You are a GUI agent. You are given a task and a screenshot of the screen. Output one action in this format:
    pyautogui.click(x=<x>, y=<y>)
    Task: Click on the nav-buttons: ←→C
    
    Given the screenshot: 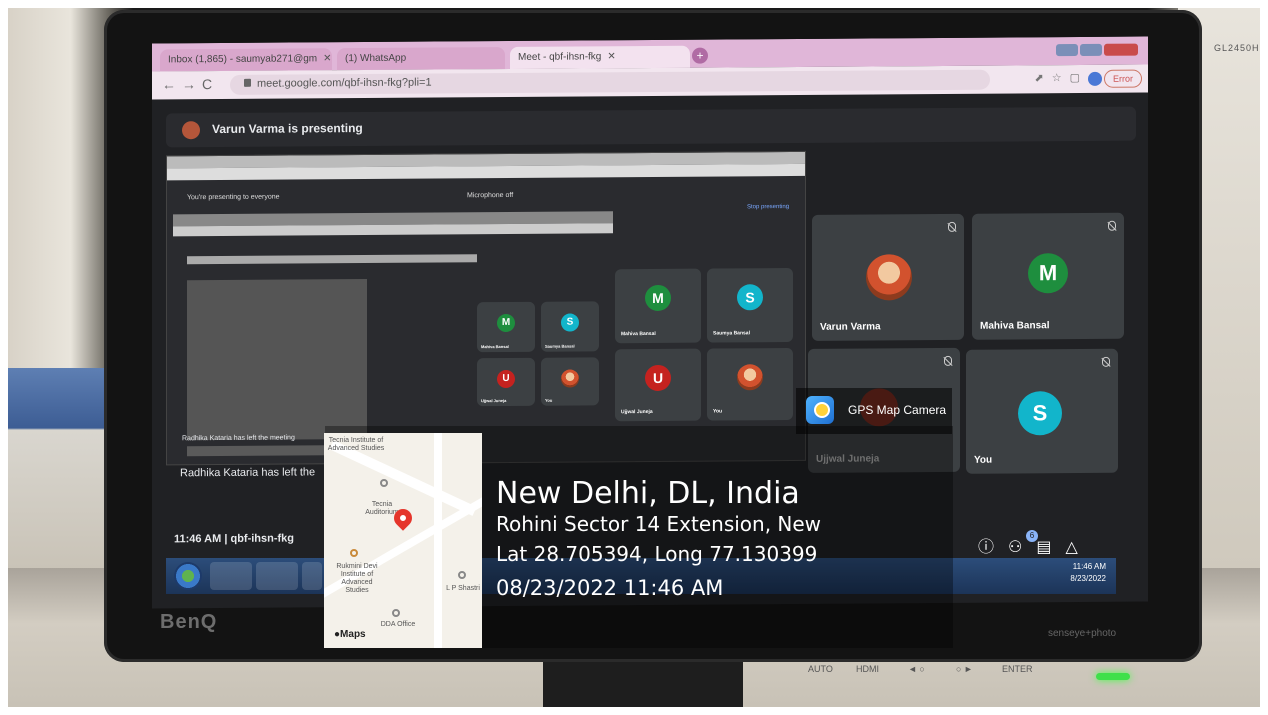 What is the action you would take?
    pyautogui.click(x=190, y=84)
    